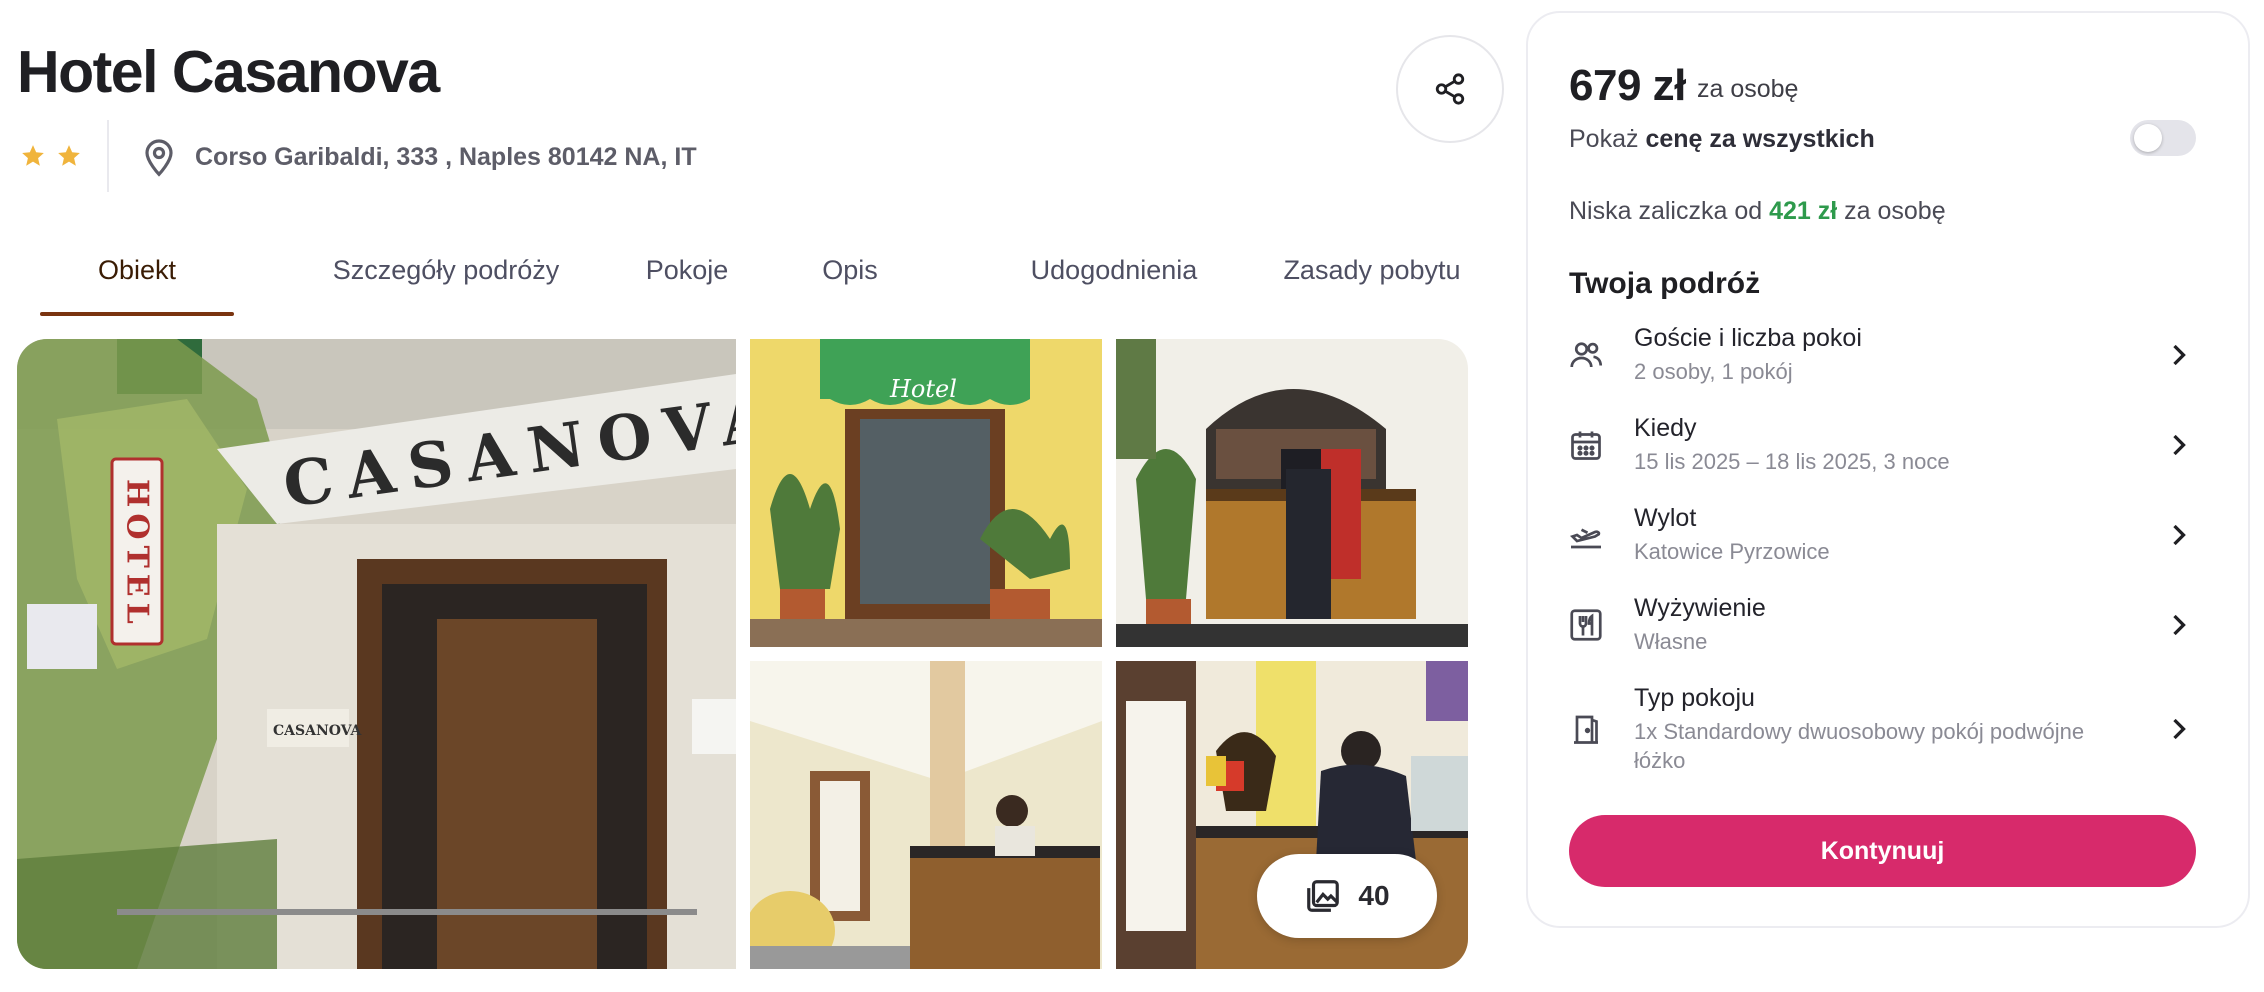 This screenshot has width=2264, height=992. What do you see at coordinates (1803, 211) in the screenshot?
I see `deposit-amount: 421 zł` at bounding box center [1803, 211].